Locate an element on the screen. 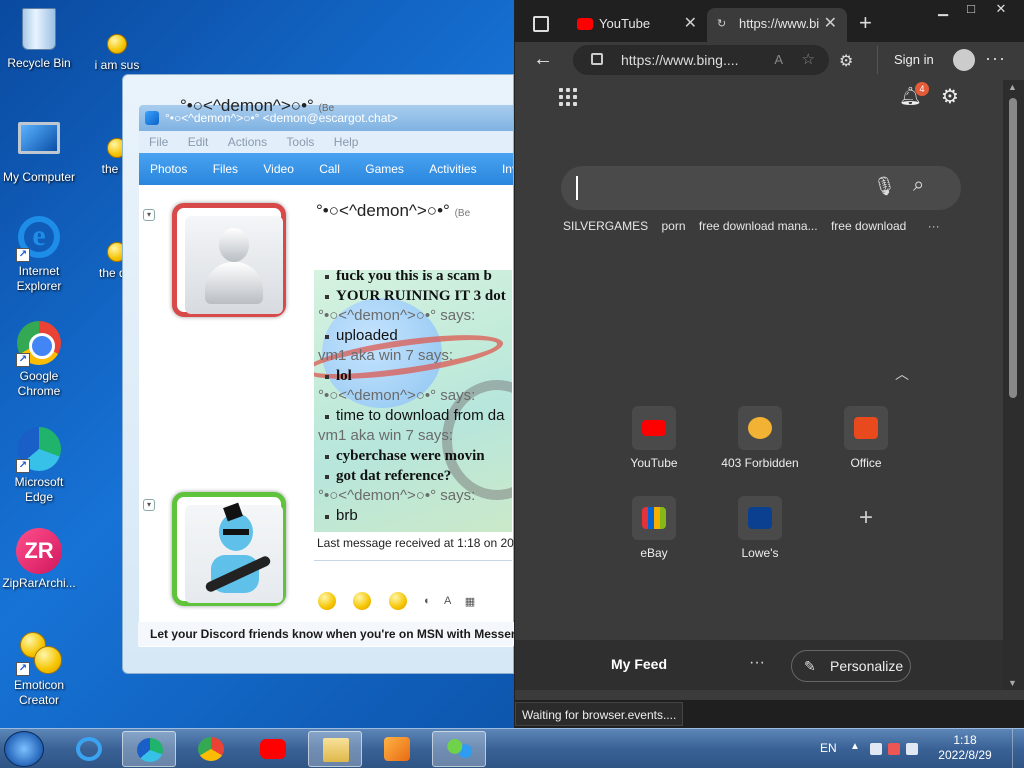 This screenshot has width=1024, height=768. feed-more-icon: ··· is located at coordinates (757, 663).